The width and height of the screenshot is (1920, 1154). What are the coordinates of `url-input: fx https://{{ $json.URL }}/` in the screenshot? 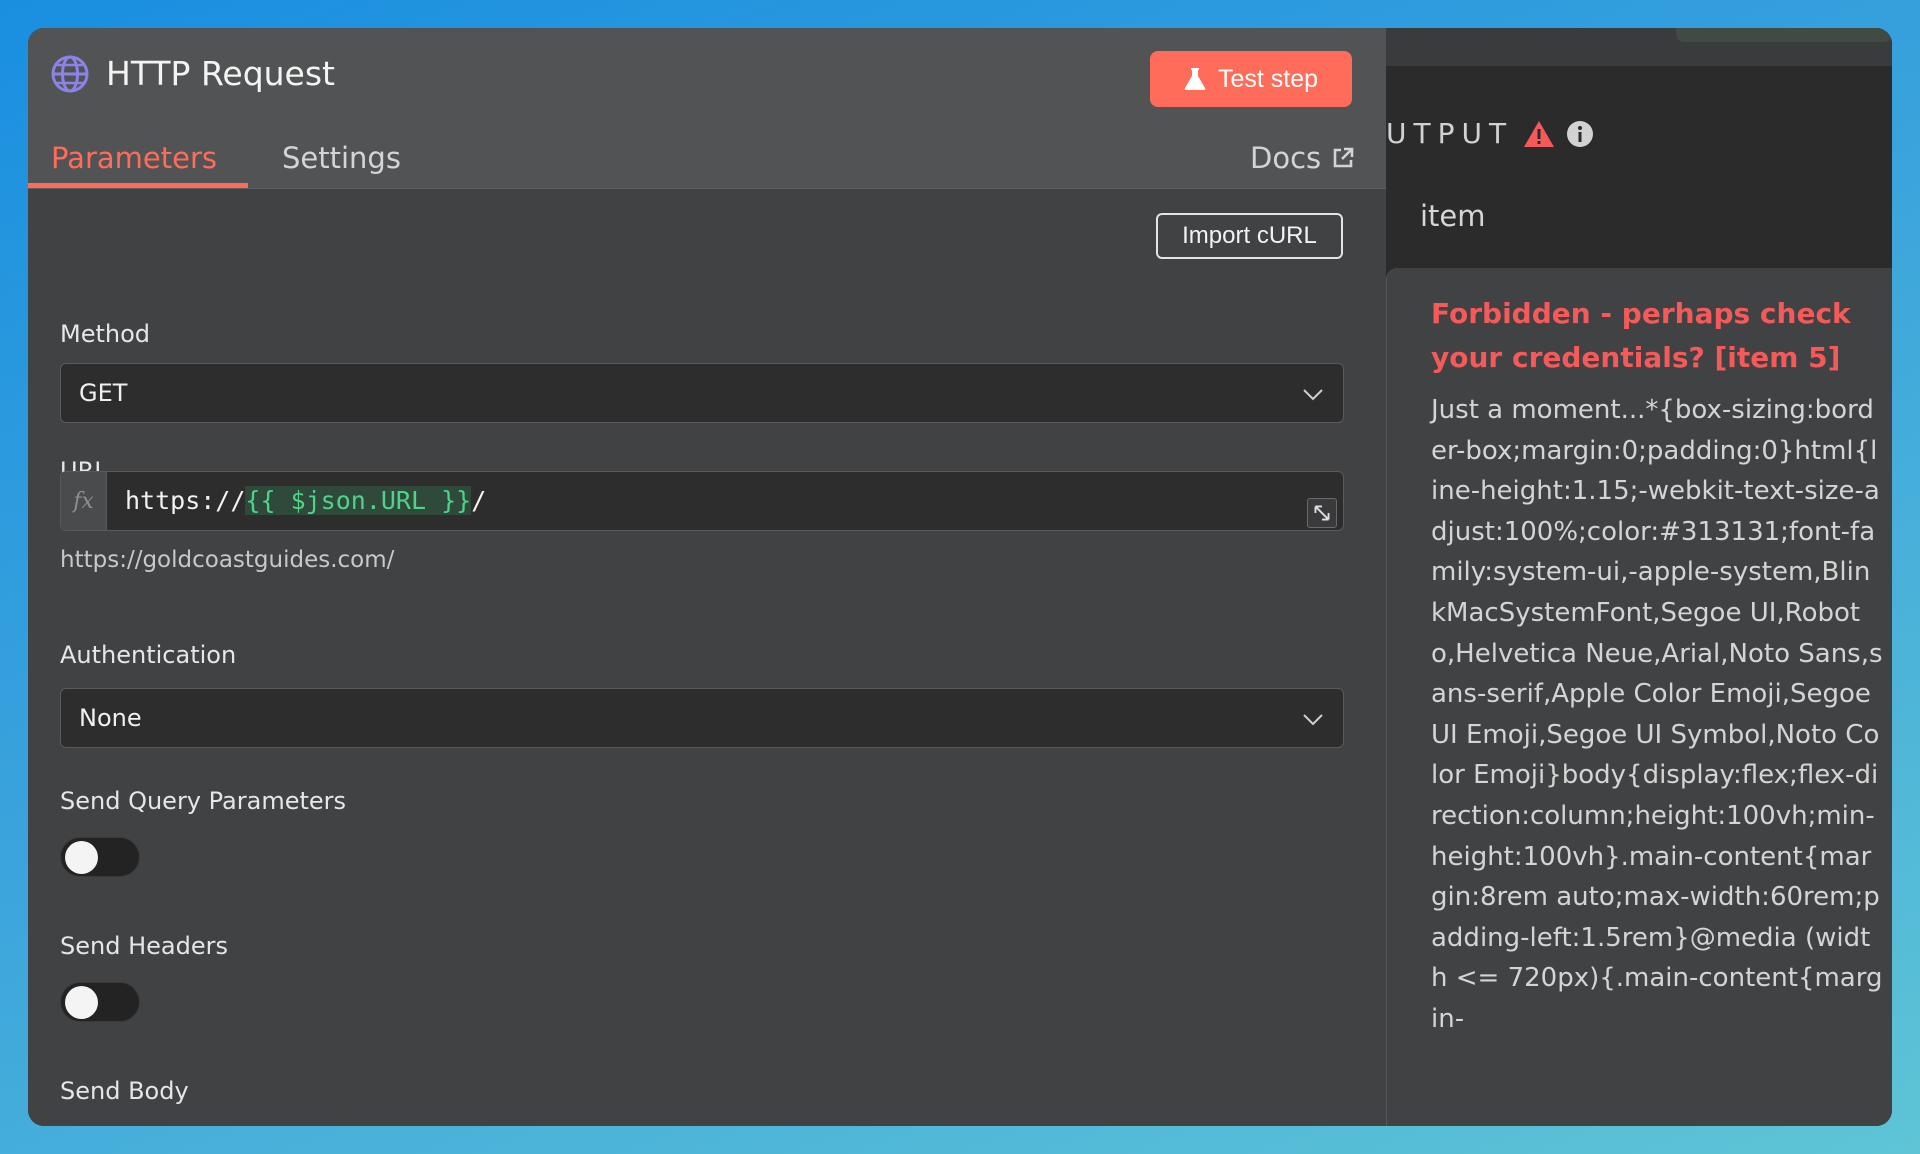 It's located at (702, 501).